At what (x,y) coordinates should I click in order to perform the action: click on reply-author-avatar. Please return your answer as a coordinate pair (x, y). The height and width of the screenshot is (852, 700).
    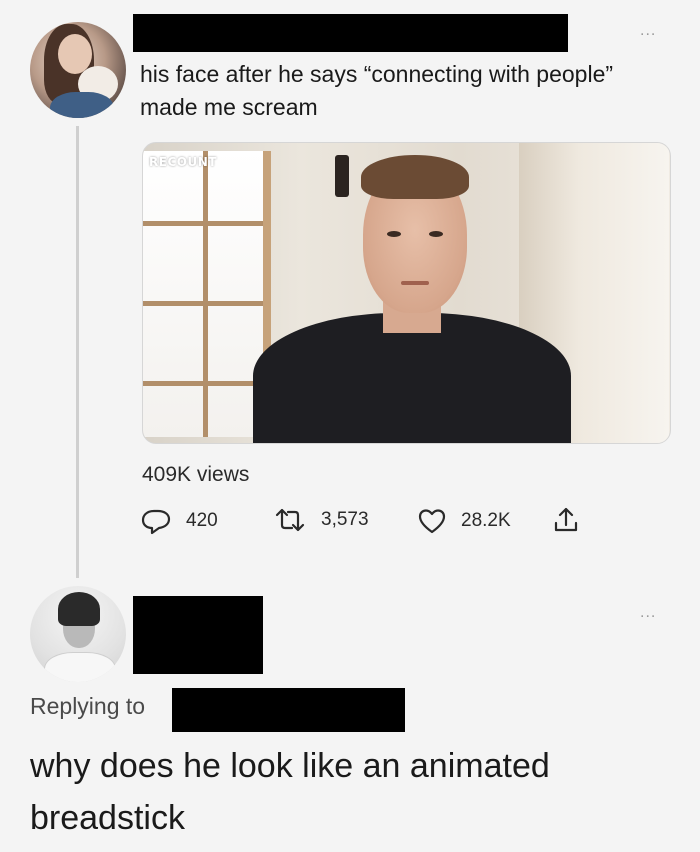
    Looking at the image, I should click on (78, 634).